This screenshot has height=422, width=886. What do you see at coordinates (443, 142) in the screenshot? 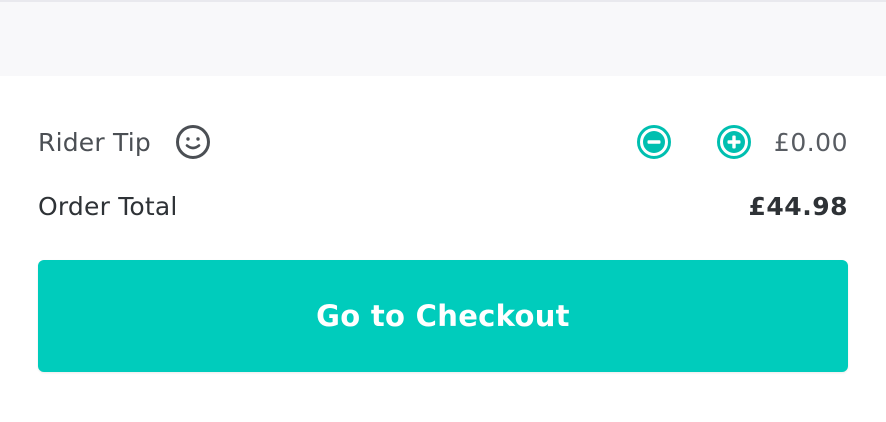
I see `rider-tip-row: Rider Tip £0.00` at bounding box center [443, 142].